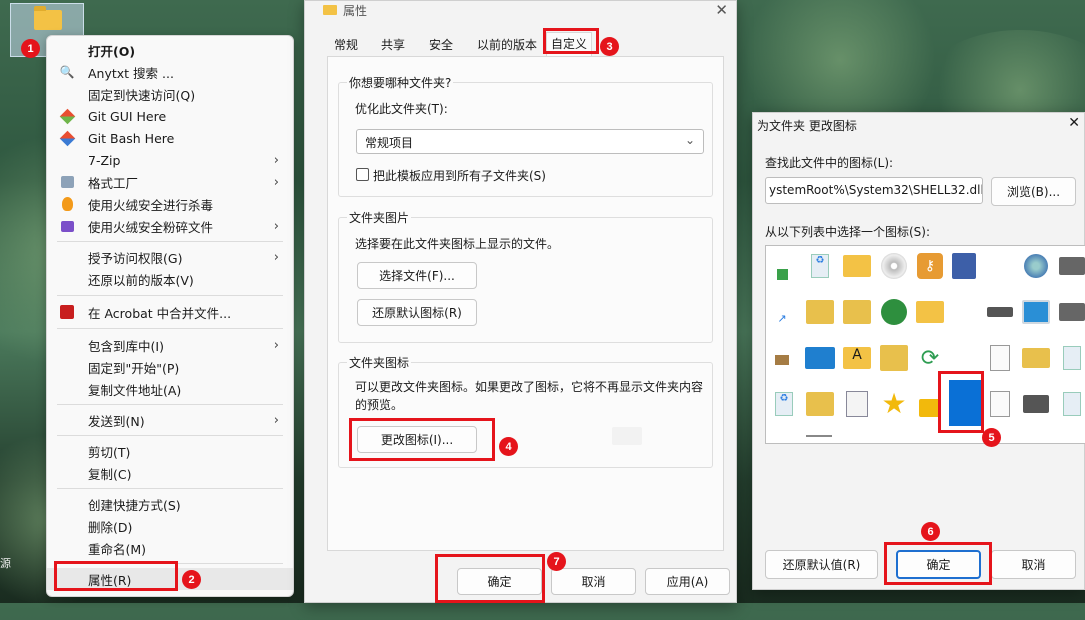 This screenshot has height=620, width=1085. I want to click on key-icon: ⚷, so click(930, 266).